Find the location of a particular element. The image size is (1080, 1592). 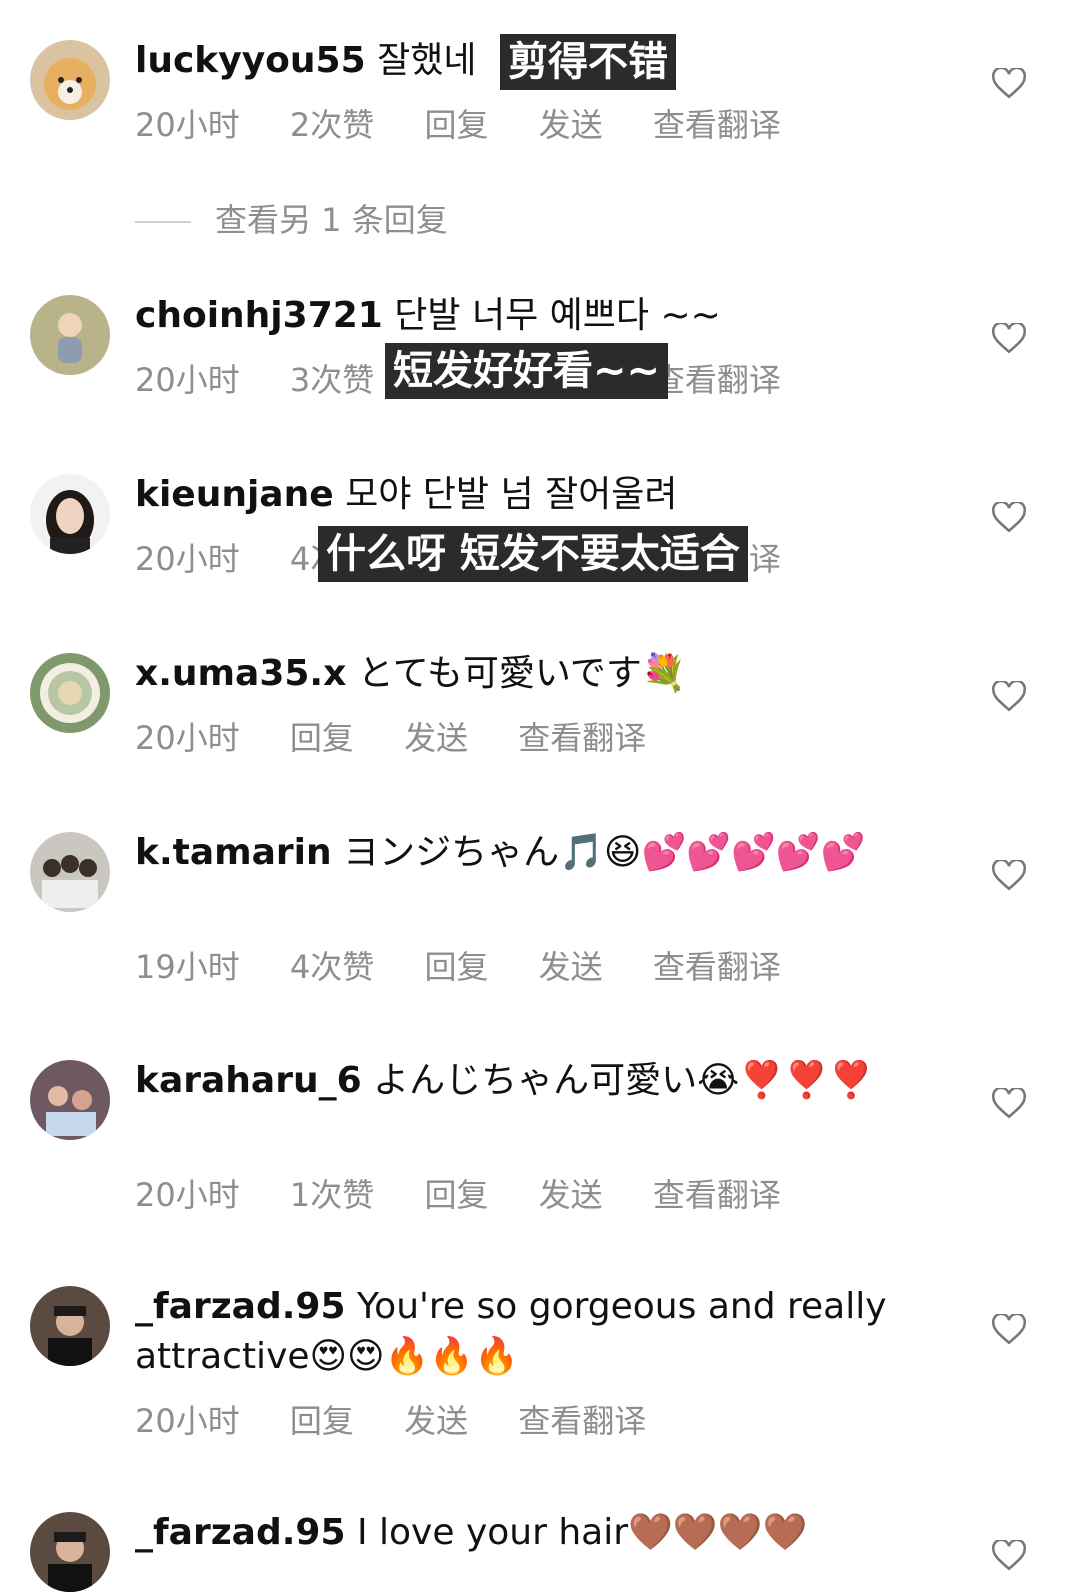

comment-text: choinhj3721 단발 너무 예쁘다 ~~ is located at coordinates (535, 316).